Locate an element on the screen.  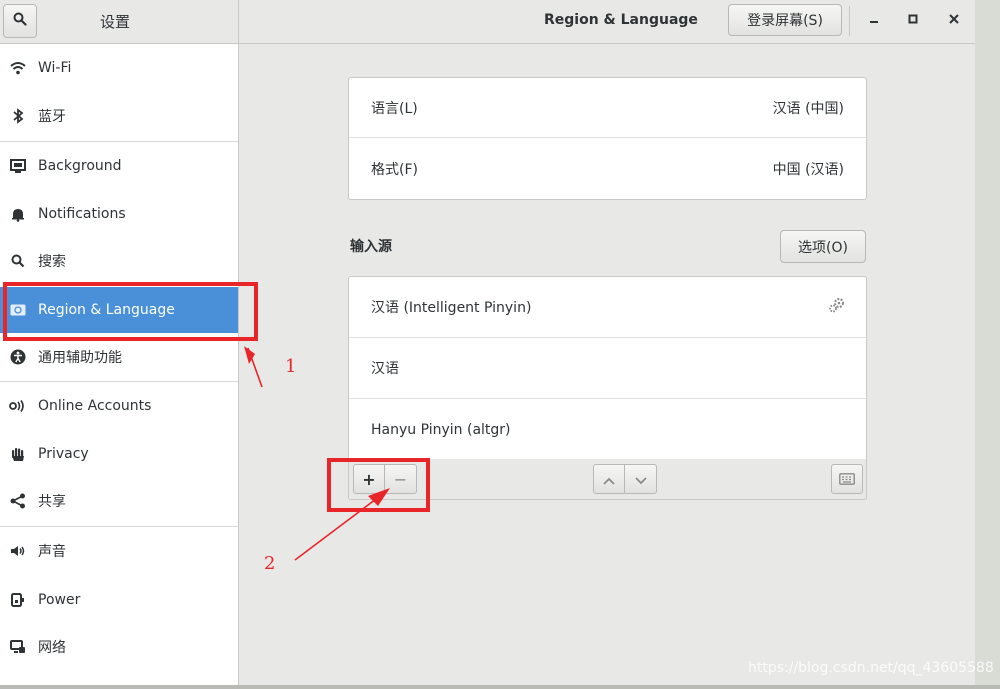
sidebar-item-label: Wi-Fi is located at coordinates (55, 68).